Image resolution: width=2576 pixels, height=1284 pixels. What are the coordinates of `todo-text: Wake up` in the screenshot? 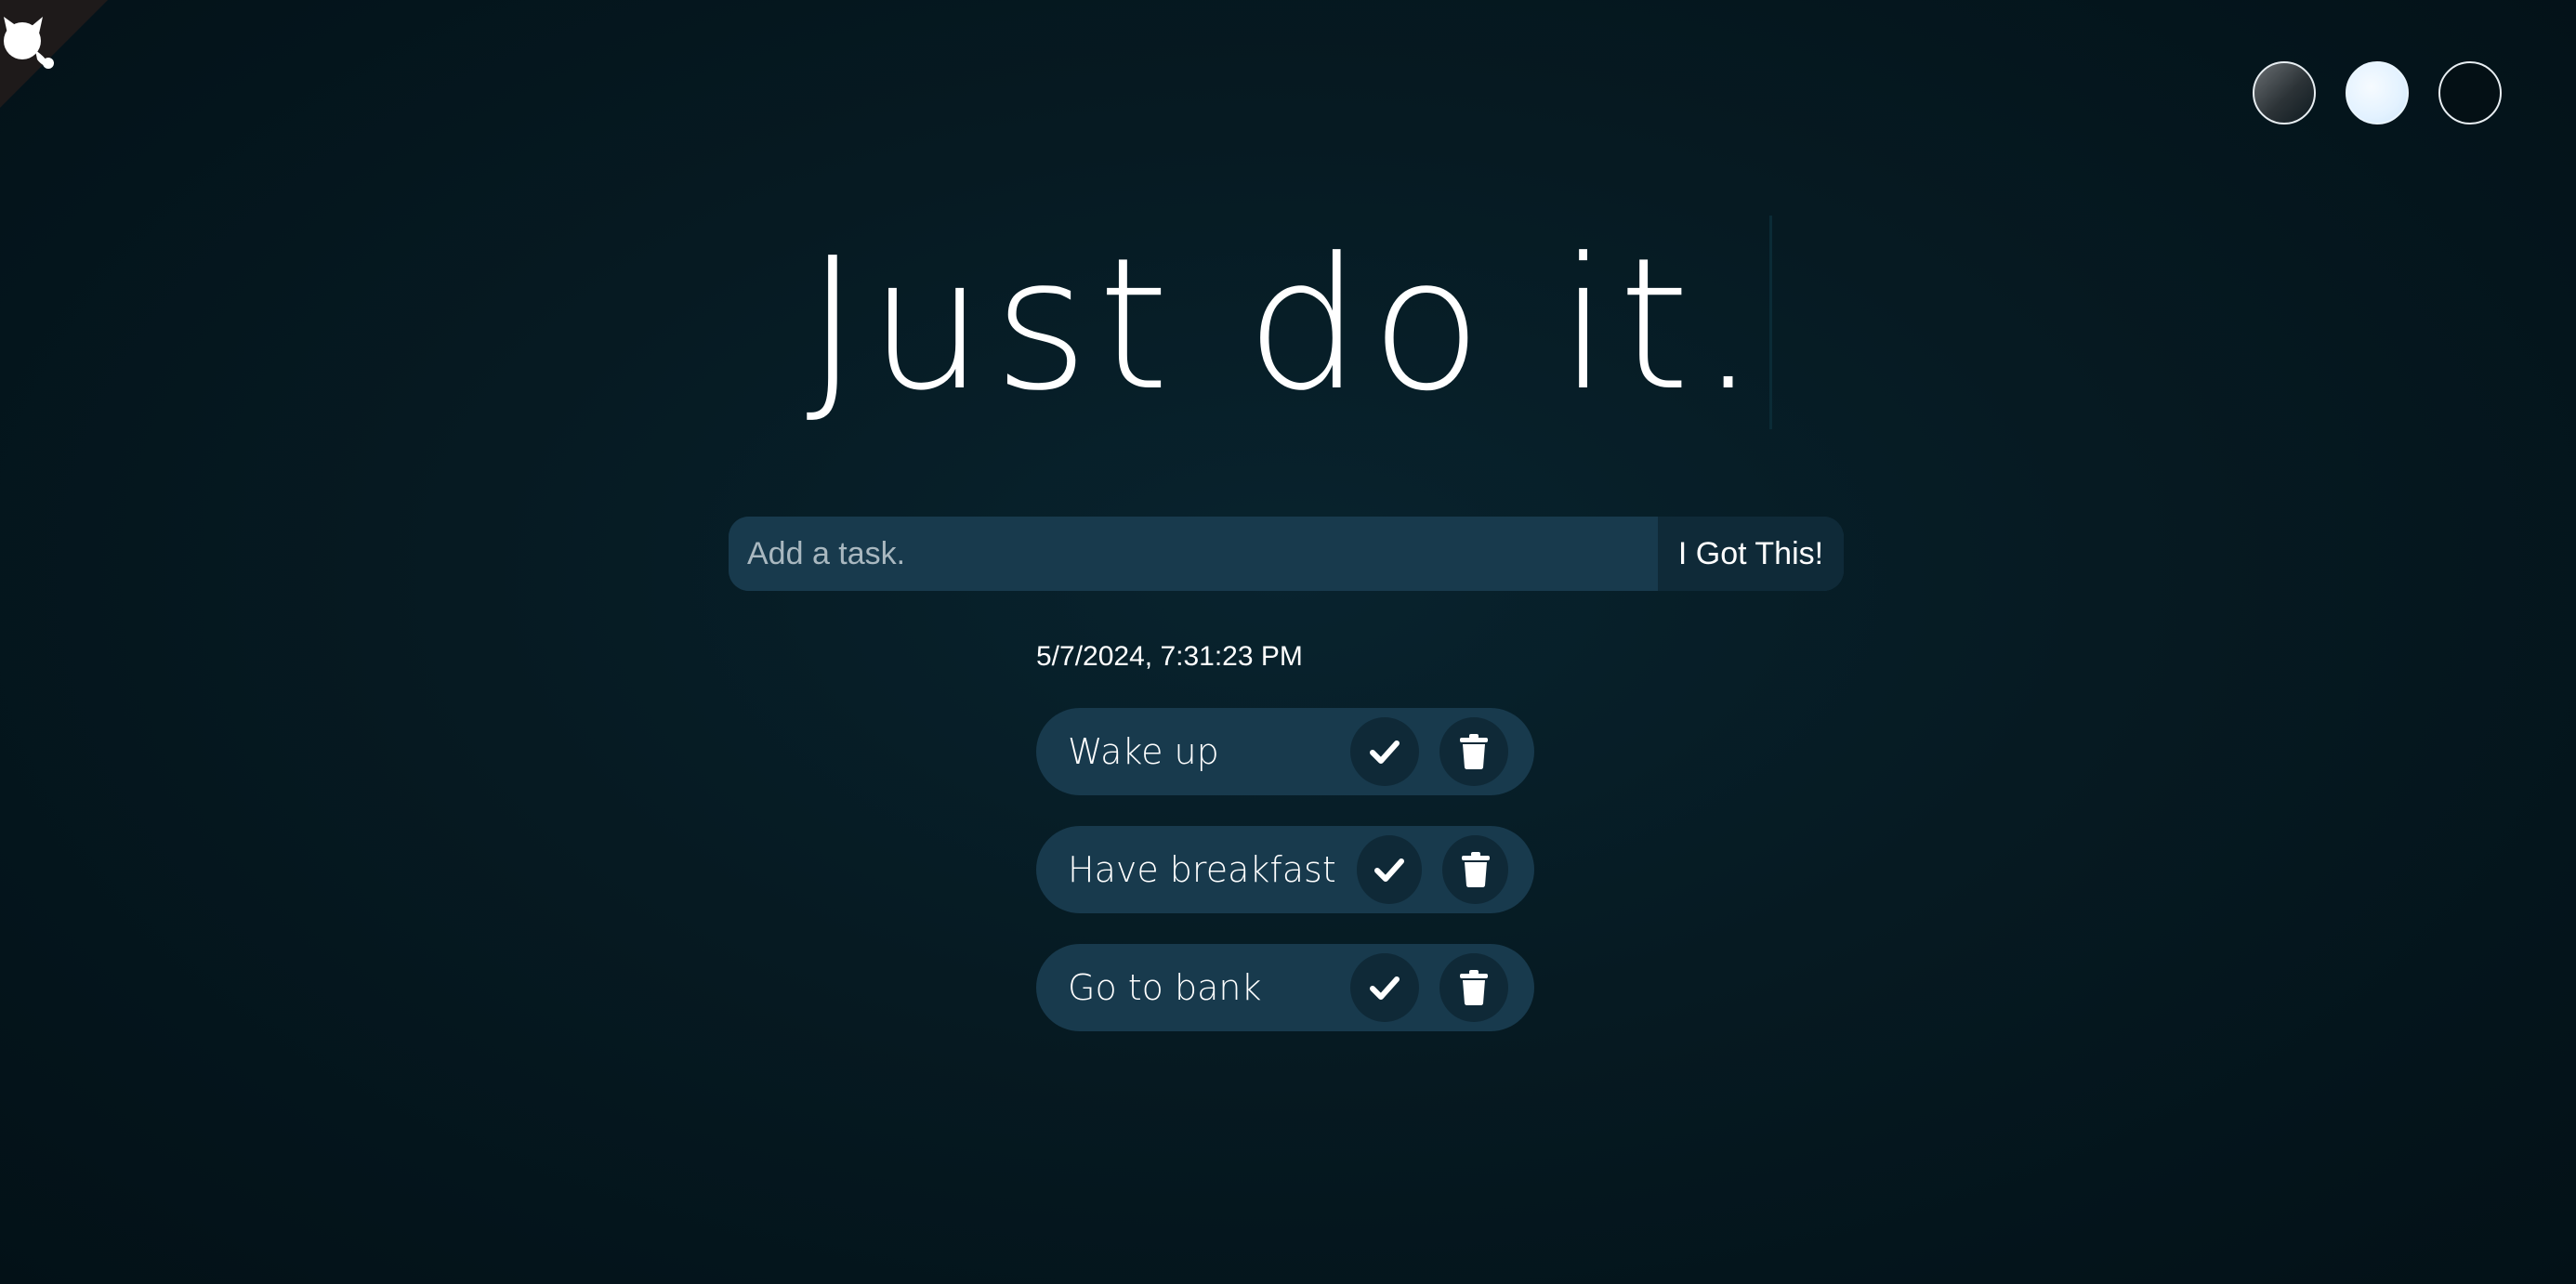 It's located at (1143, 751).